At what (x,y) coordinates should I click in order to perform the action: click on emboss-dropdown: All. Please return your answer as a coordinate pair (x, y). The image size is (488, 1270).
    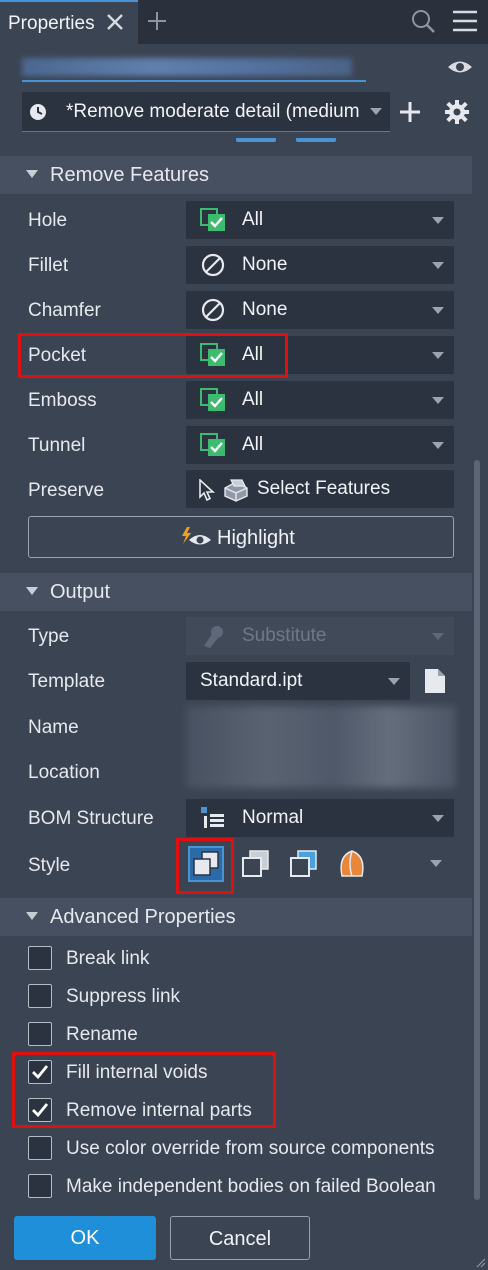
    Looking at the image, I should click on (320, 400).